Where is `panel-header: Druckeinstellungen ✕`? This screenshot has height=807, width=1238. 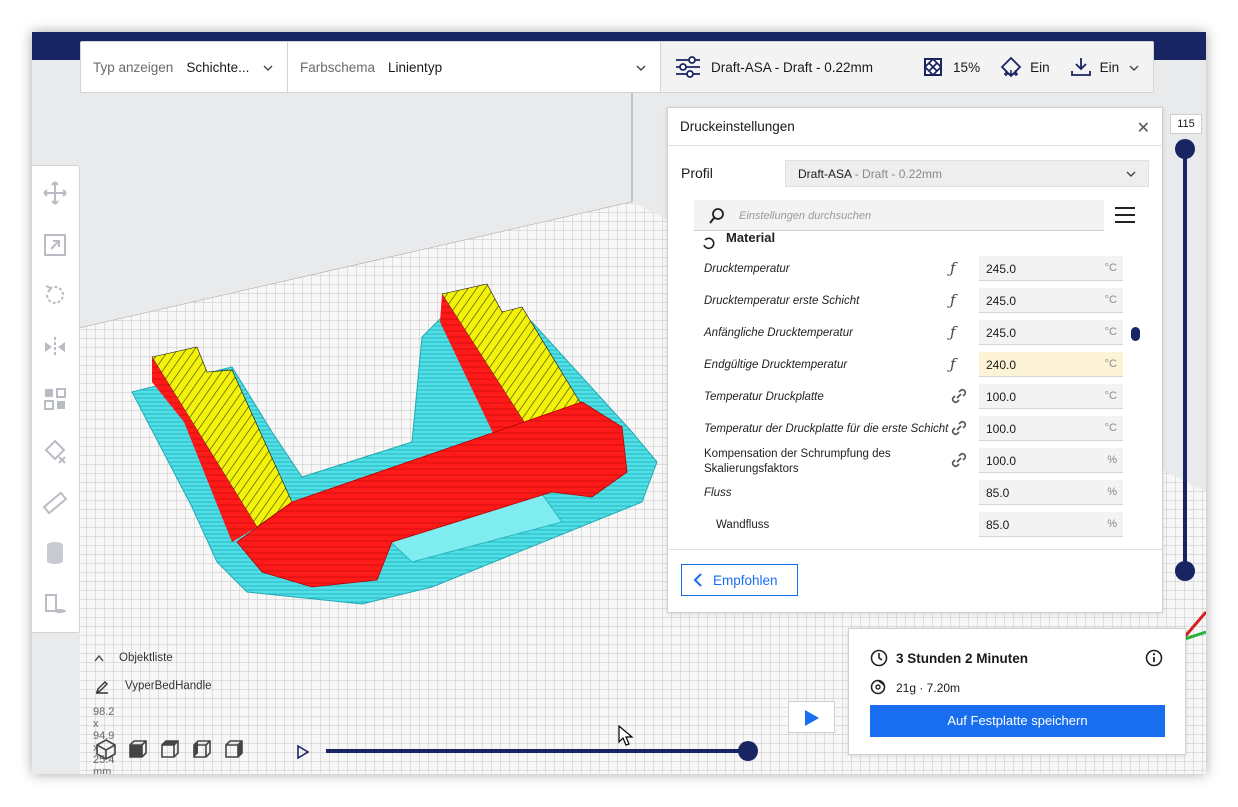 panel-header: Druckeinstellungen ✕ is located at coordinates (915, 127).